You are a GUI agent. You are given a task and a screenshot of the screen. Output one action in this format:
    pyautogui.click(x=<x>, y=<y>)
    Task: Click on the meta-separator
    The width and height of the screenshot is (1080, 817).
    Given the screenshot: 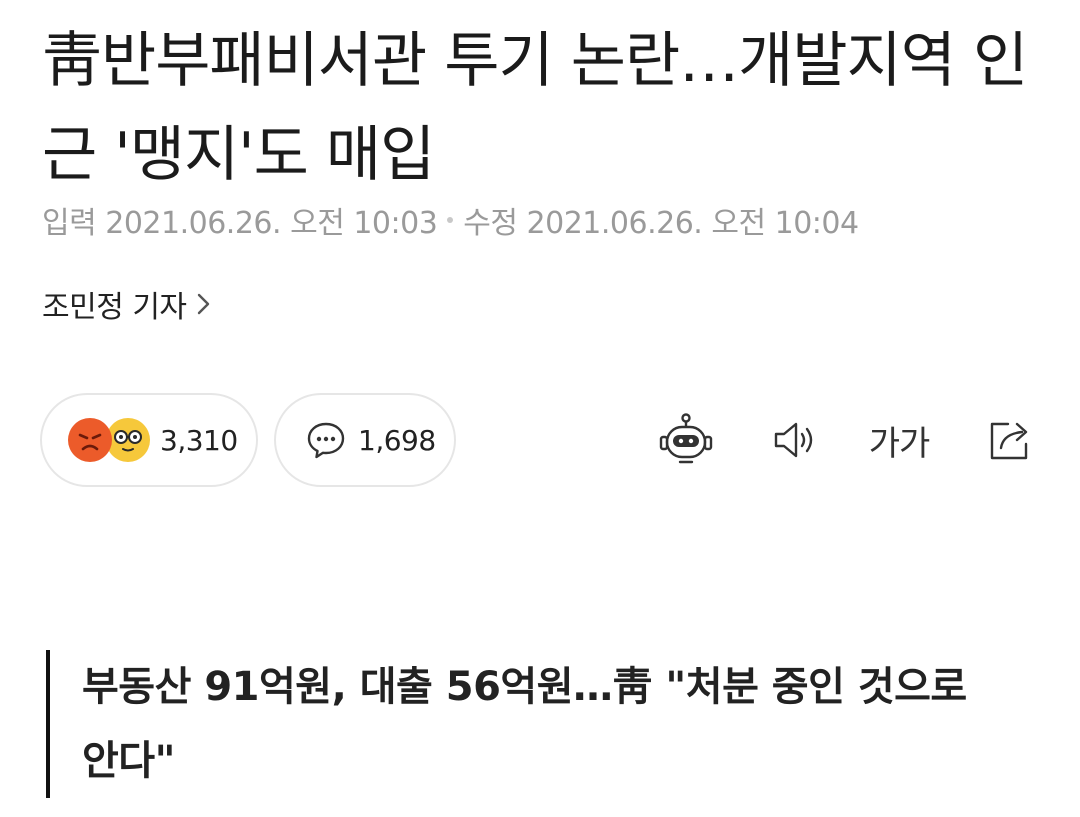 What is the action you would take?
    pyautogui.click(x=450, y=220)
    